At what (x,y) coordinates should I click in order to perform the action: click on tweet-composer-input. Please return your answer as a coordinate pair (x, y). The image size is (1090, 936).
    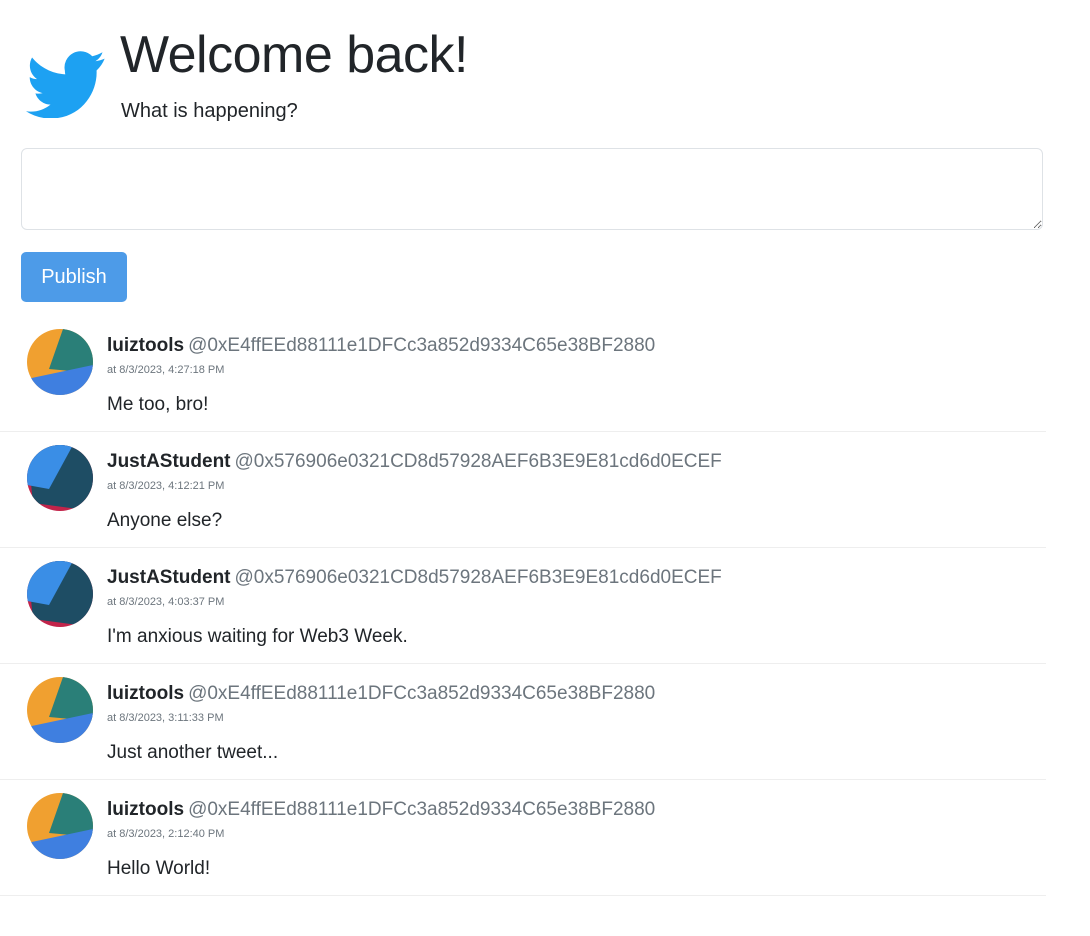
    Looking at the image, I should click on (532, 189).